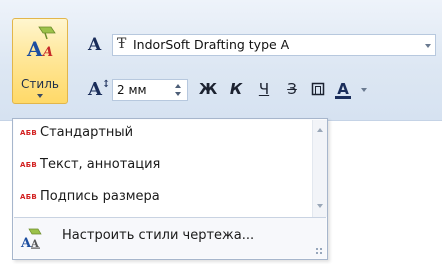  I want to click on list-item: АБВ Стандартный, so click(165, 134).